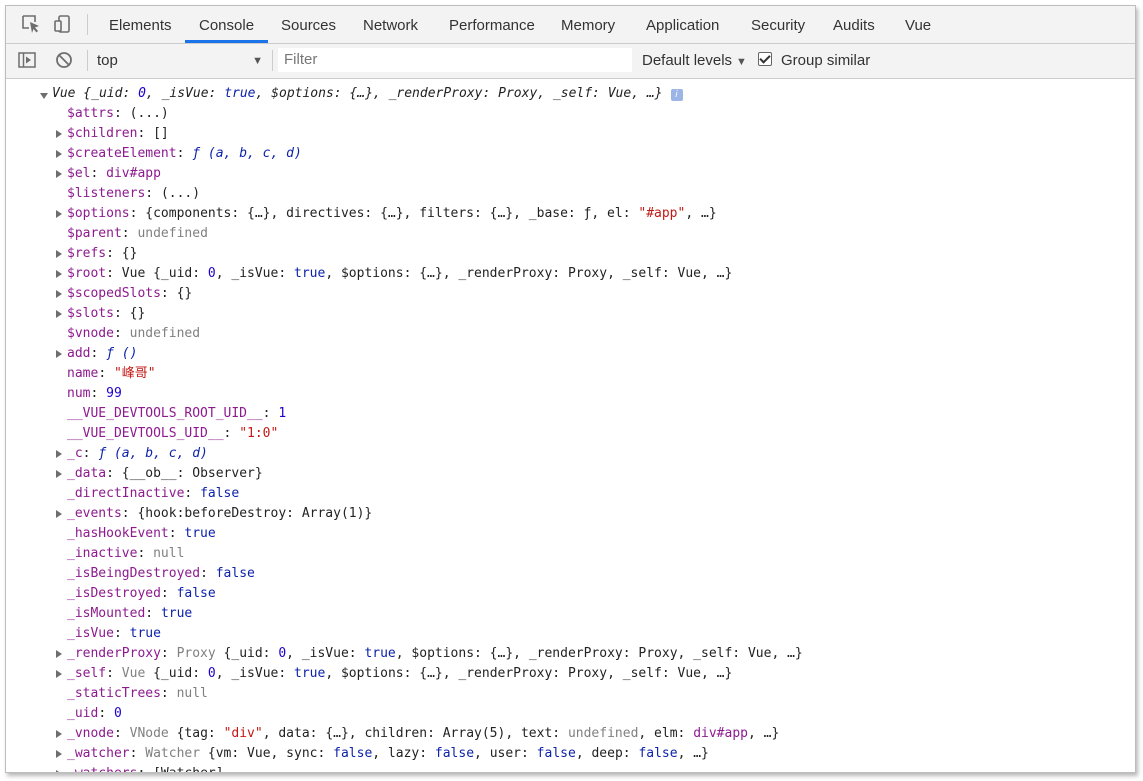  I want to click on console-property-row: _c: ƒ (a, b, c, d), so click(137, 454).